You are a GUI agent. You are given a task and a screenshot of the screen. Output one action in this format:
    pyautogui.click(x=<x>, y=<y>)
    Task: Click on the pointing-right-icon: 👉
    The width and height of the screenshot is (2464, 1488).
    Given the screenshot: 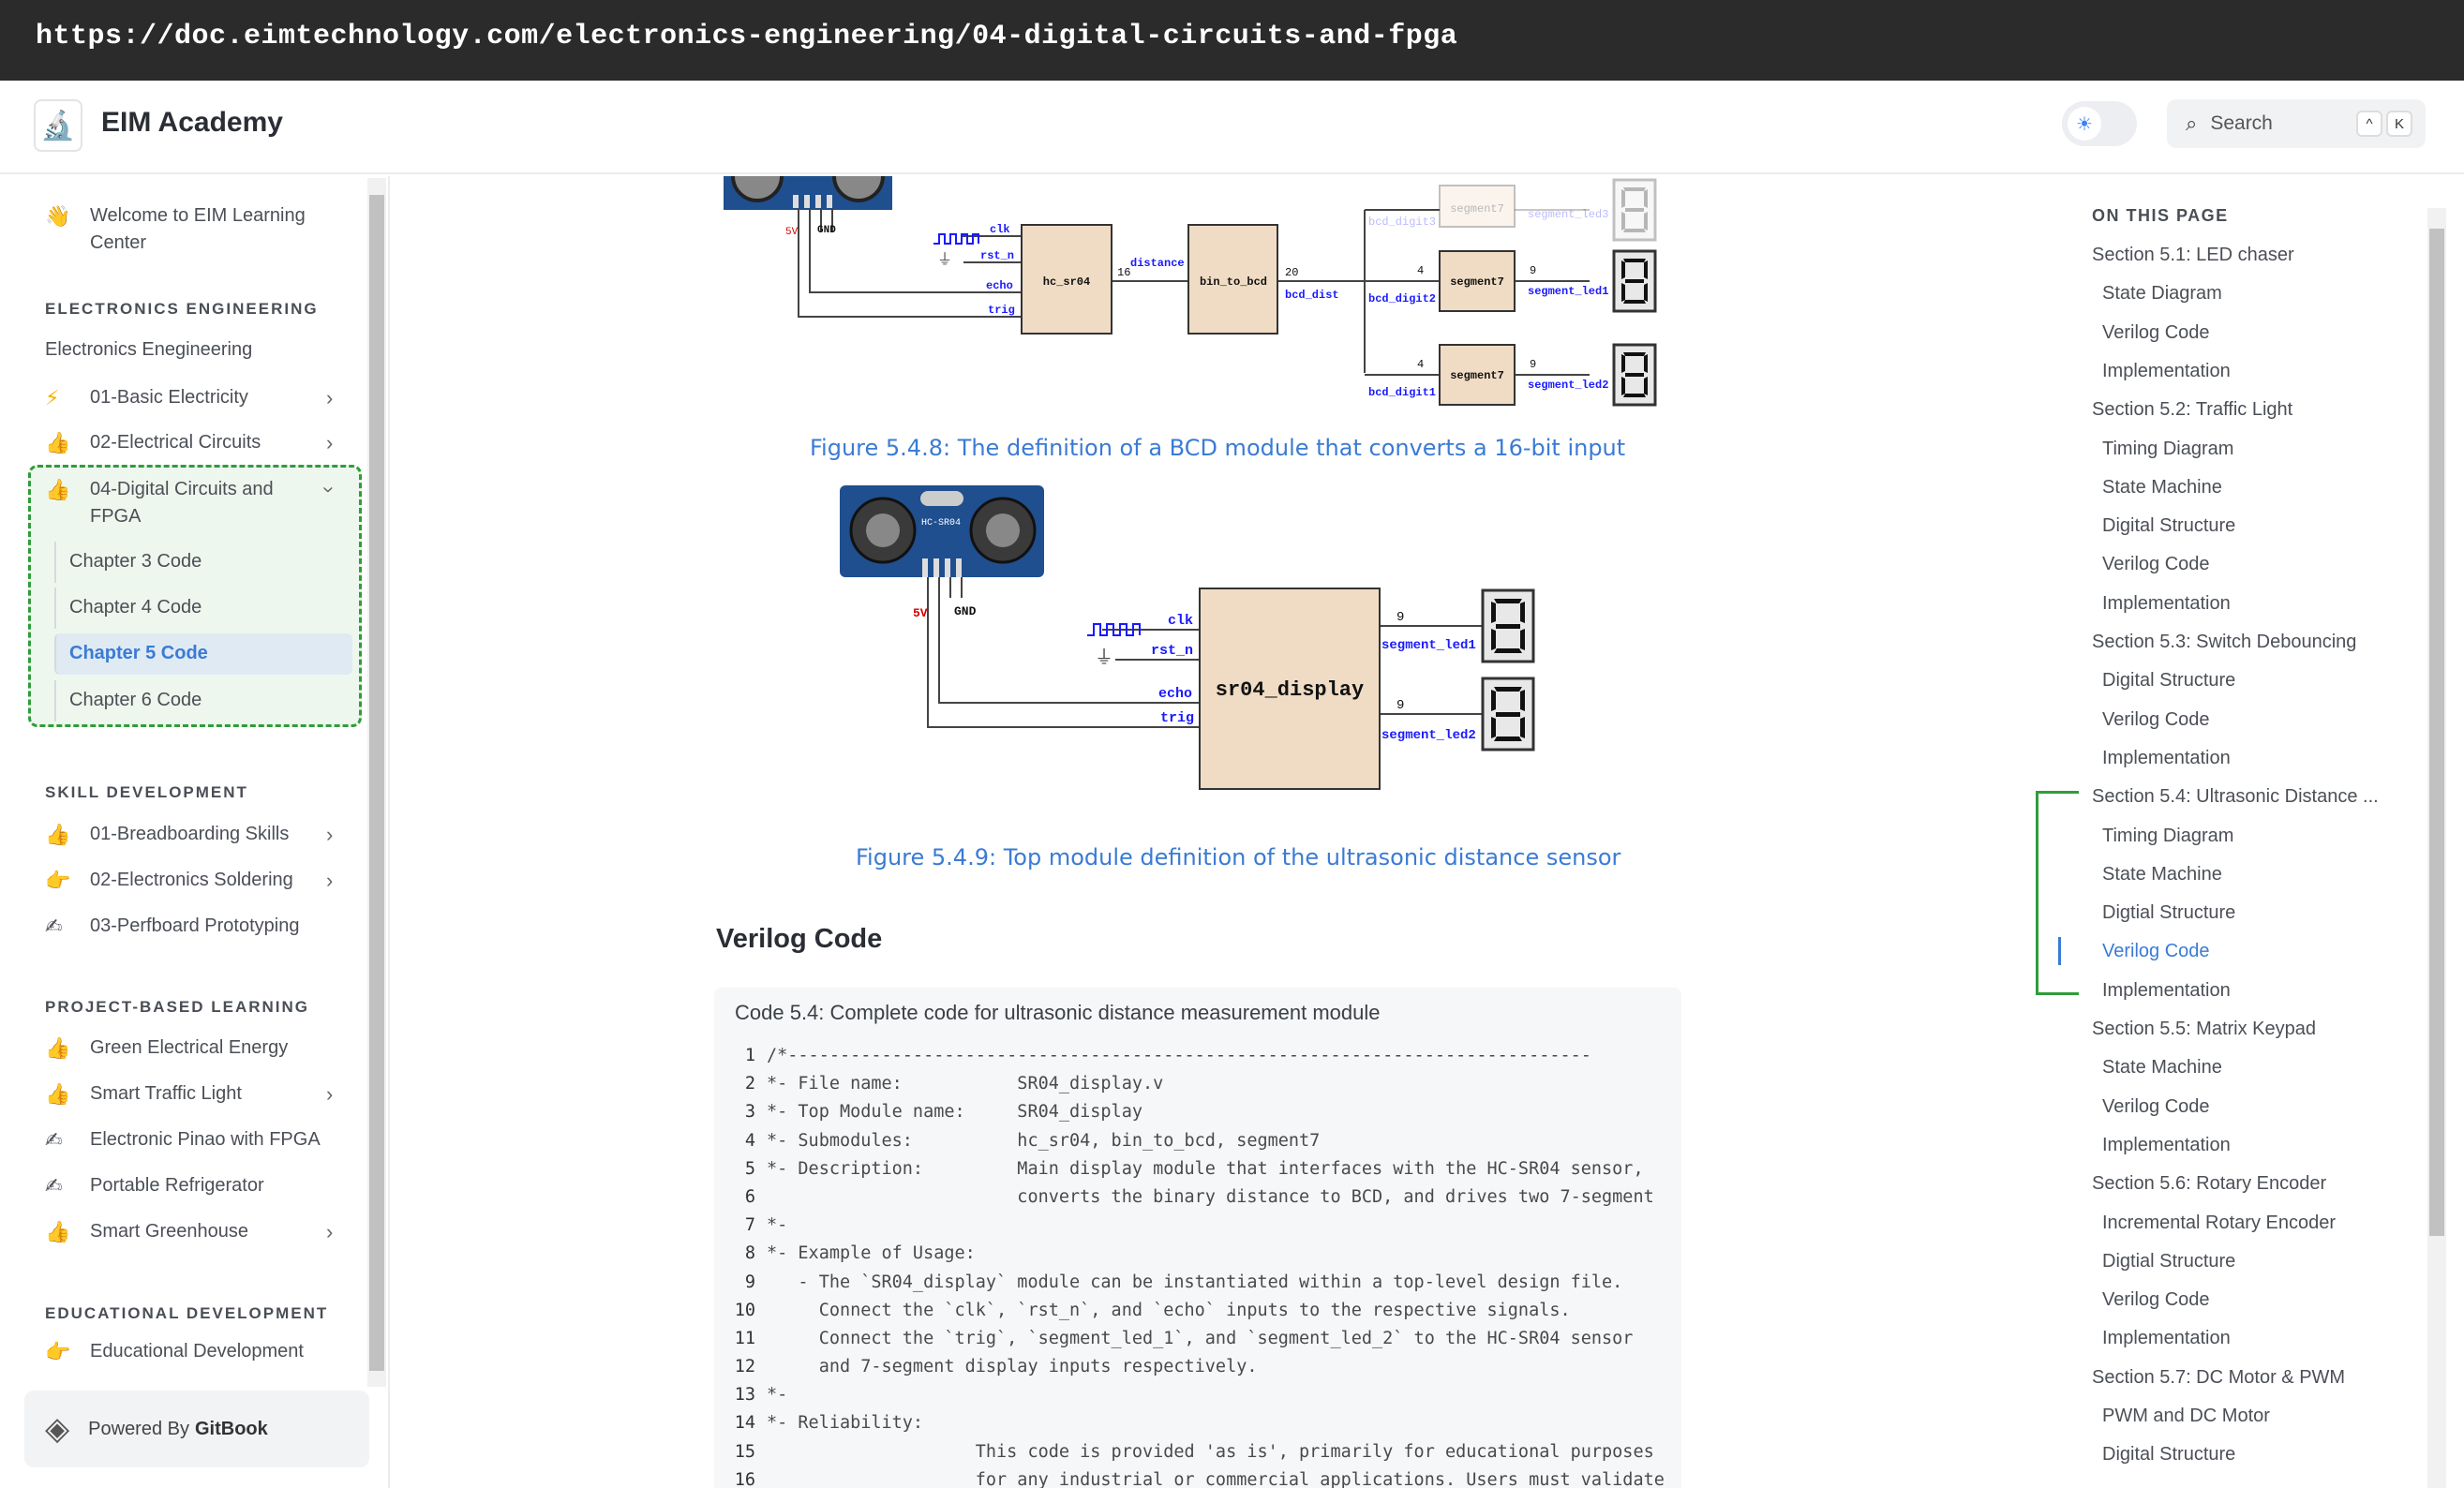 What is the action you would take?
    pyautogui.click(x=58, y=880)
    